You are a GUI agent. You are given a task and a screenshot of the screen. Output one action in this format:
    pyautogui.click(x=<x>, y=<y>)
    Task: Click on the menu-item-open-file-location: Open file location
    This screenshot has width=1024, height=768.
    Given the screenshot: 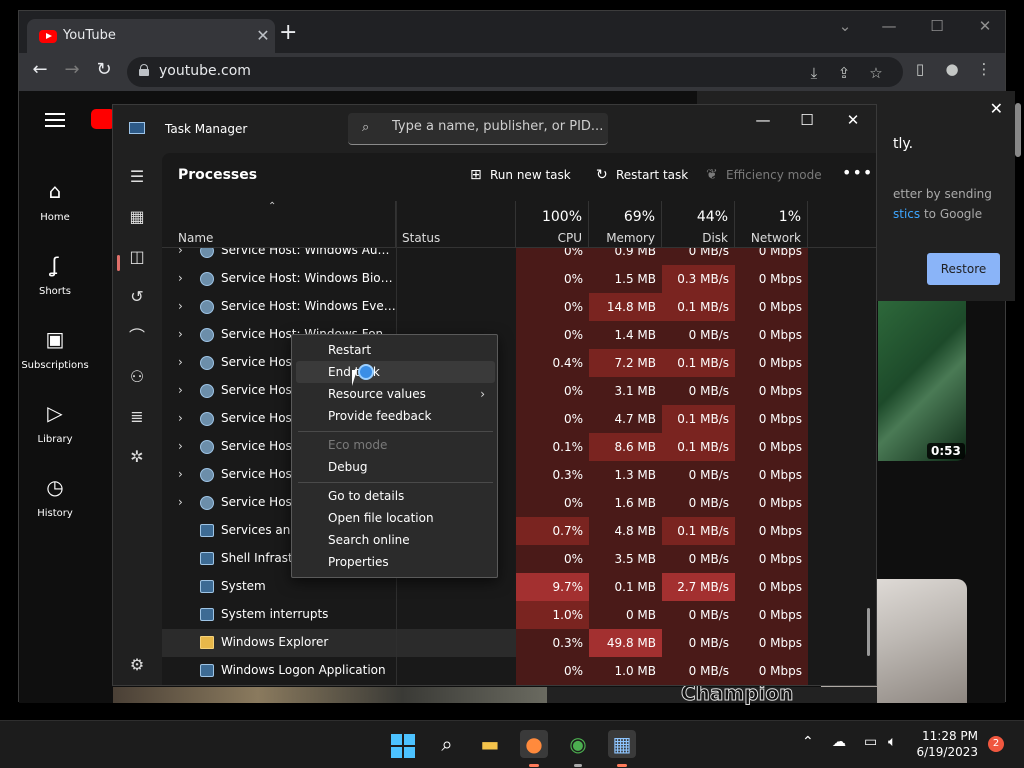 What is the action you would take?
    pyautogui.click(x=394, y=518)
    